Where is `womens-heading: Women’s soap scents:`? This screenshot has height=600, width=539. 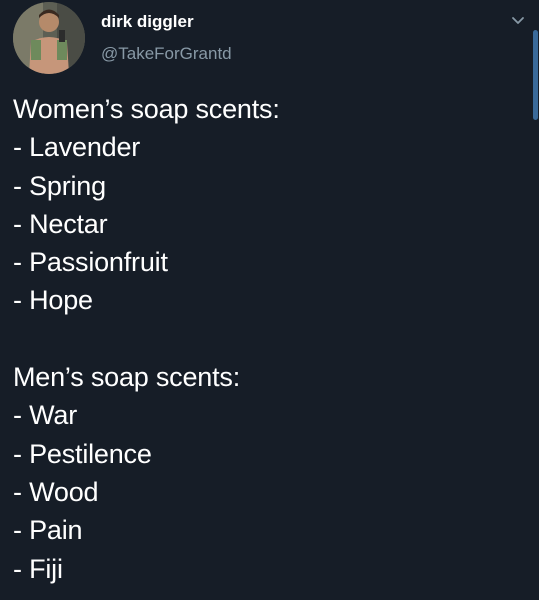 womens-heading: Women’s soap scents: is located at coordinates (146, 109).